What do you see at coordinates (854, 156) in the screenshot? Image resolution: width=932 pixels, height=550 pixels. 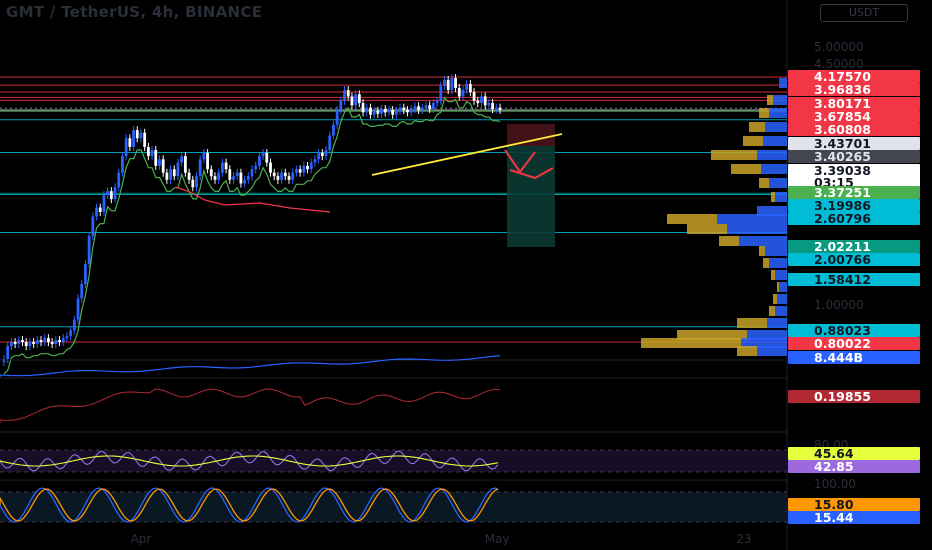 I see `price-tag: 3.40265` at bounding box center [854, 156].